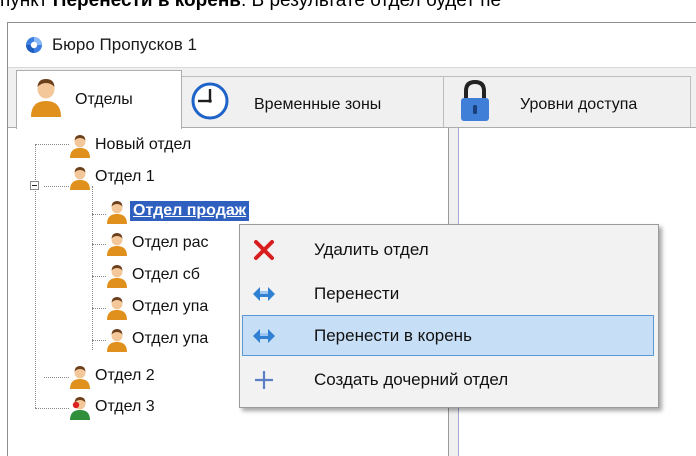 This screenshot has height=456, width=696. What do you see at coordinates (125, 375) in the screenshot?
I see `tree-item-label: Отдел 2` at bounding box center [125, 375].